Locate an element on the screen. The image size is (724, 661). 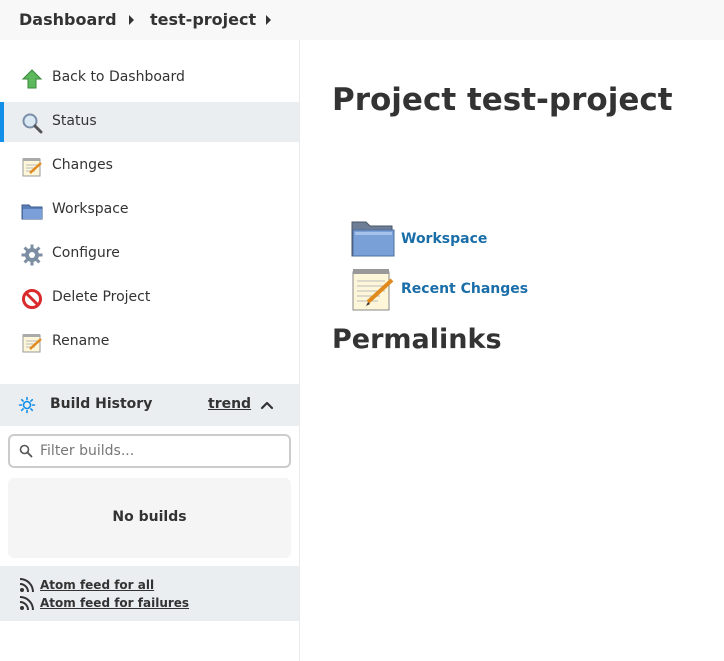
atom-feeds: Atom feed for all Atom feed for failures is located at coordinates (149, 593).